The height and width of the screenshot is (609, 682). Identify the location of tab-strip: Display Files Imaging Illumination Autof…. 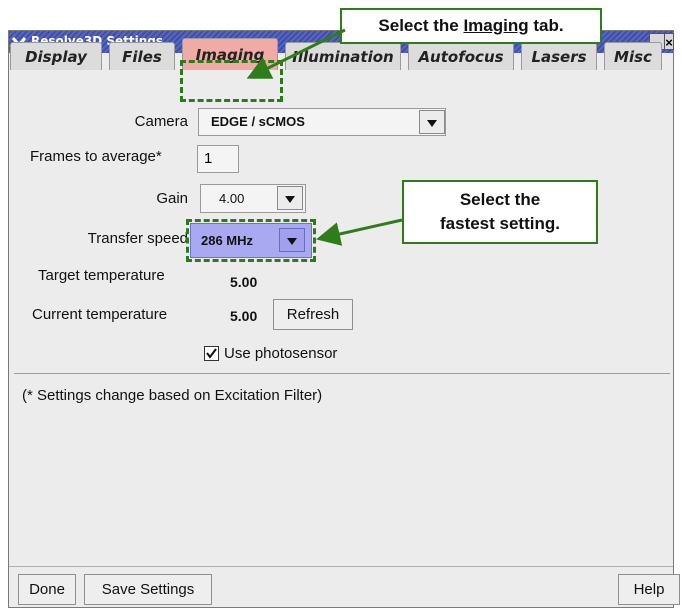
(334, 54).